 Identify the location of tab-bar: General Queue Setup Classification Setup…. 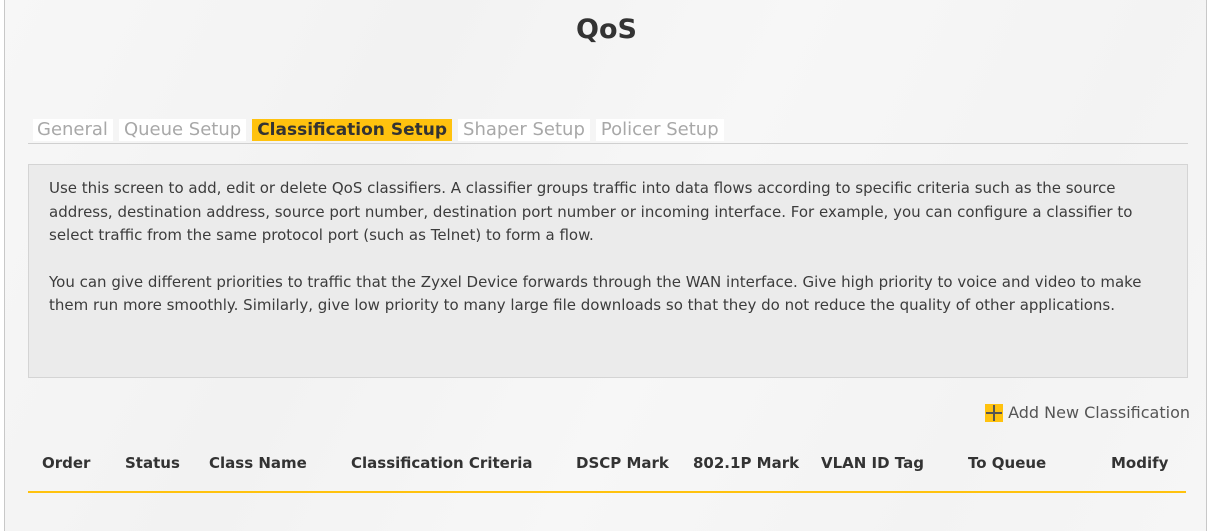
(381, 130).